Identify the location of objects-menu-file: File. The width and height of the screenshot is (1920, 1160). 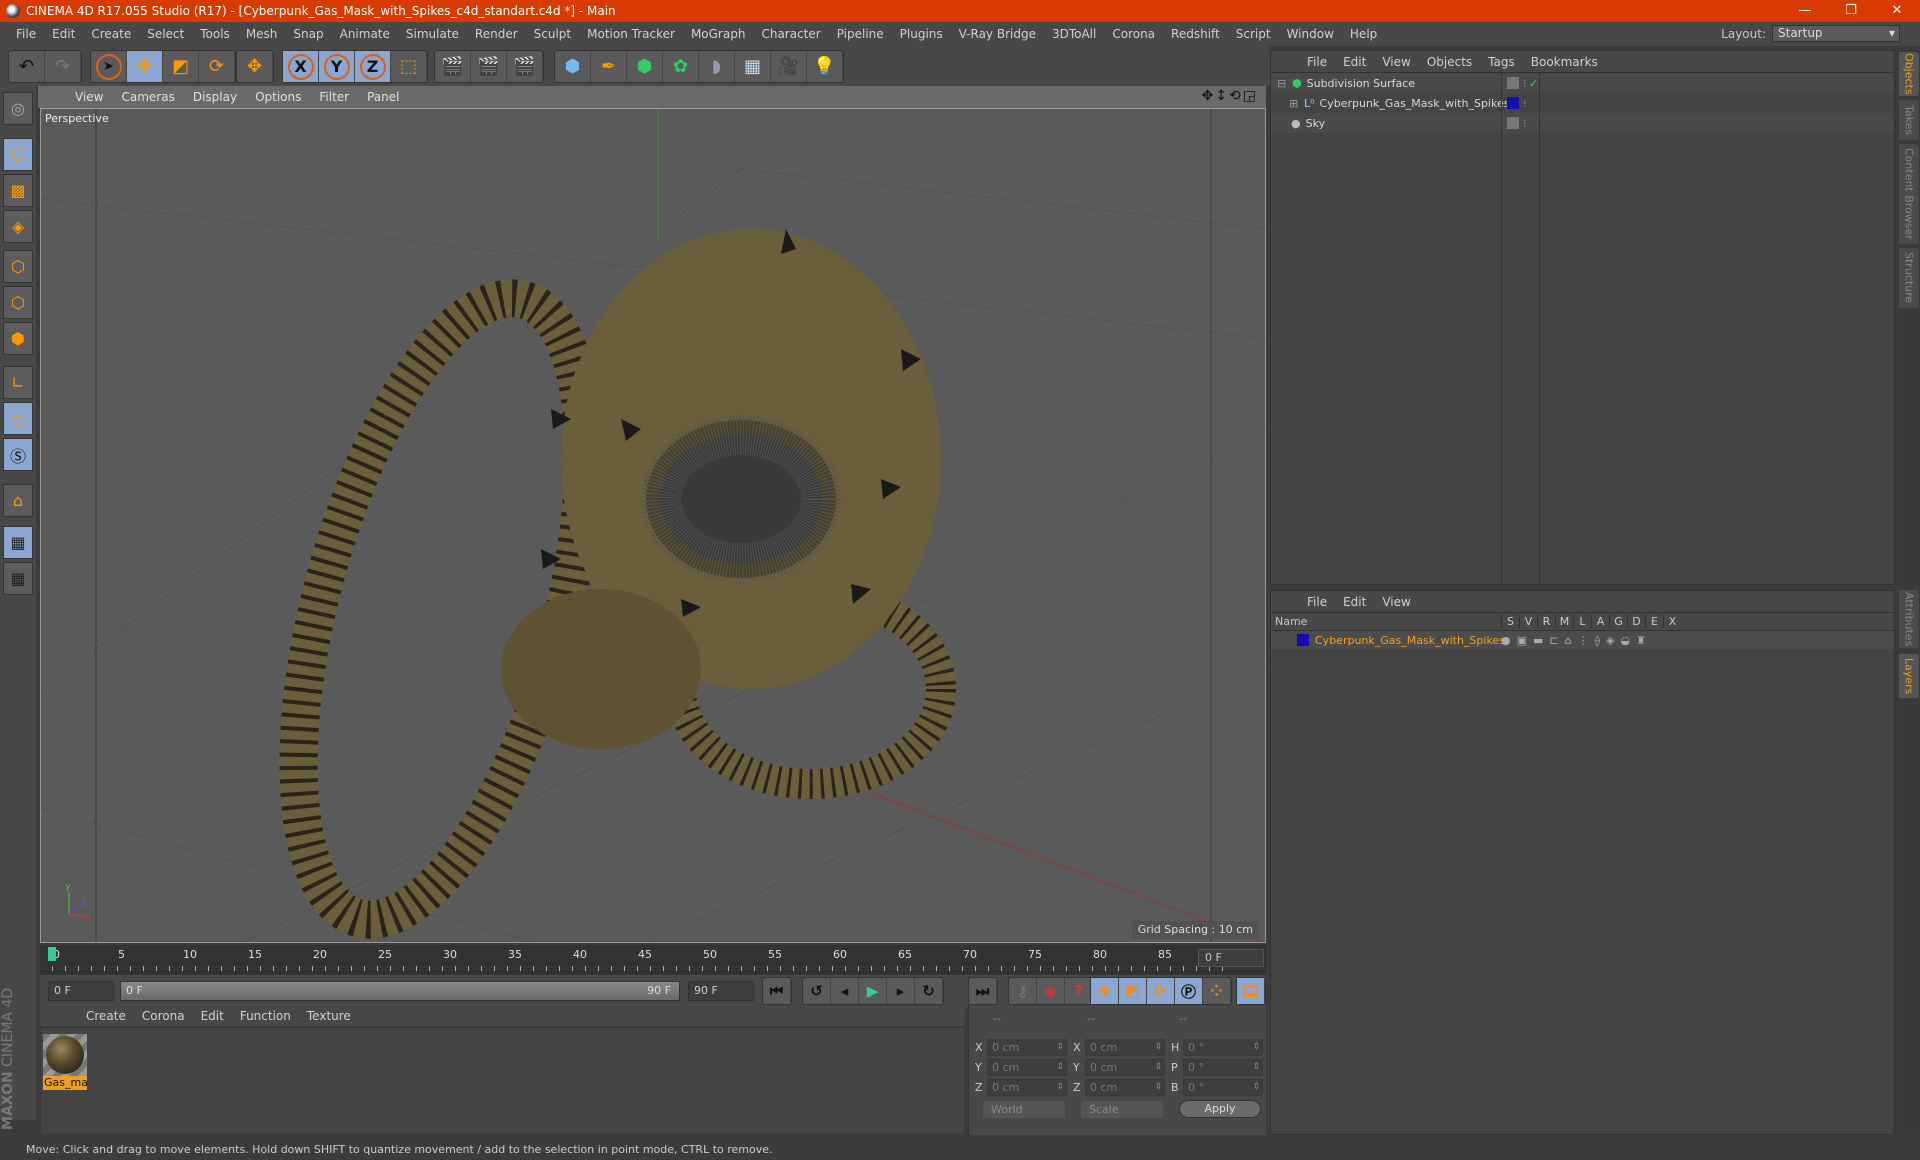
(1317, 62).